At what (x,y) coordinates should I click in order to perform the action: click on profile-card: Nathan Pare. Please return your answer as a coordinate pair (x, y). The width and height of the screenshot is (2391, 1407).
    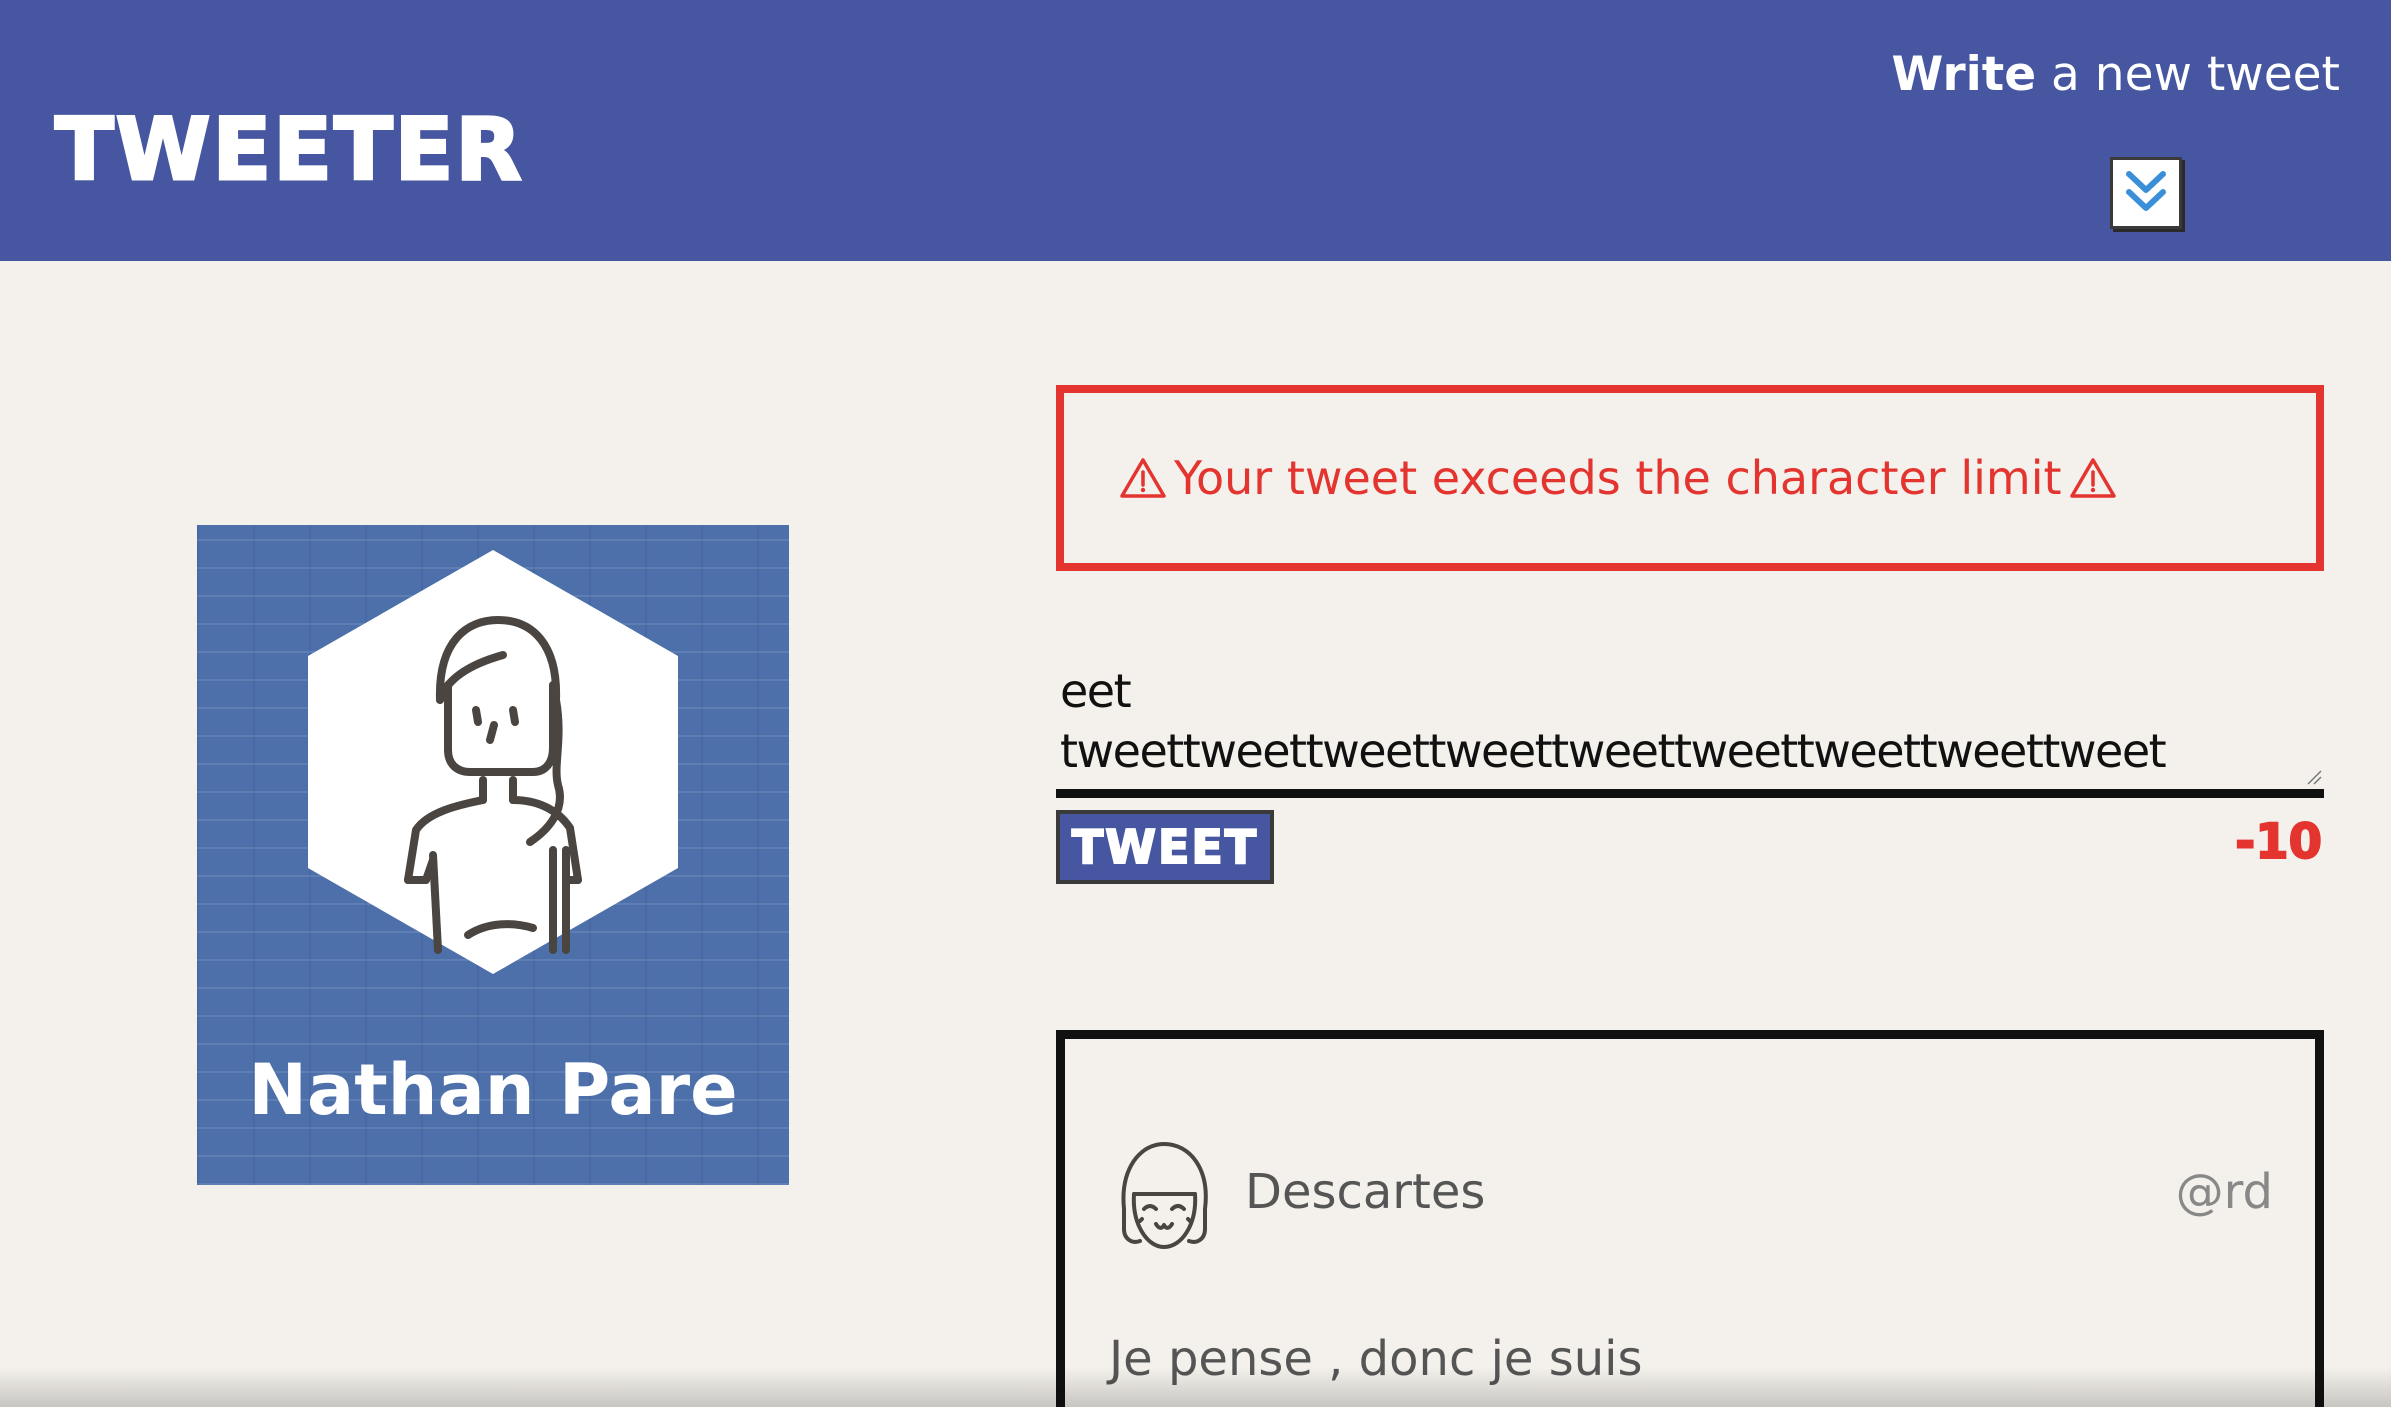
    Looking at the image, I should click on (493, 855).